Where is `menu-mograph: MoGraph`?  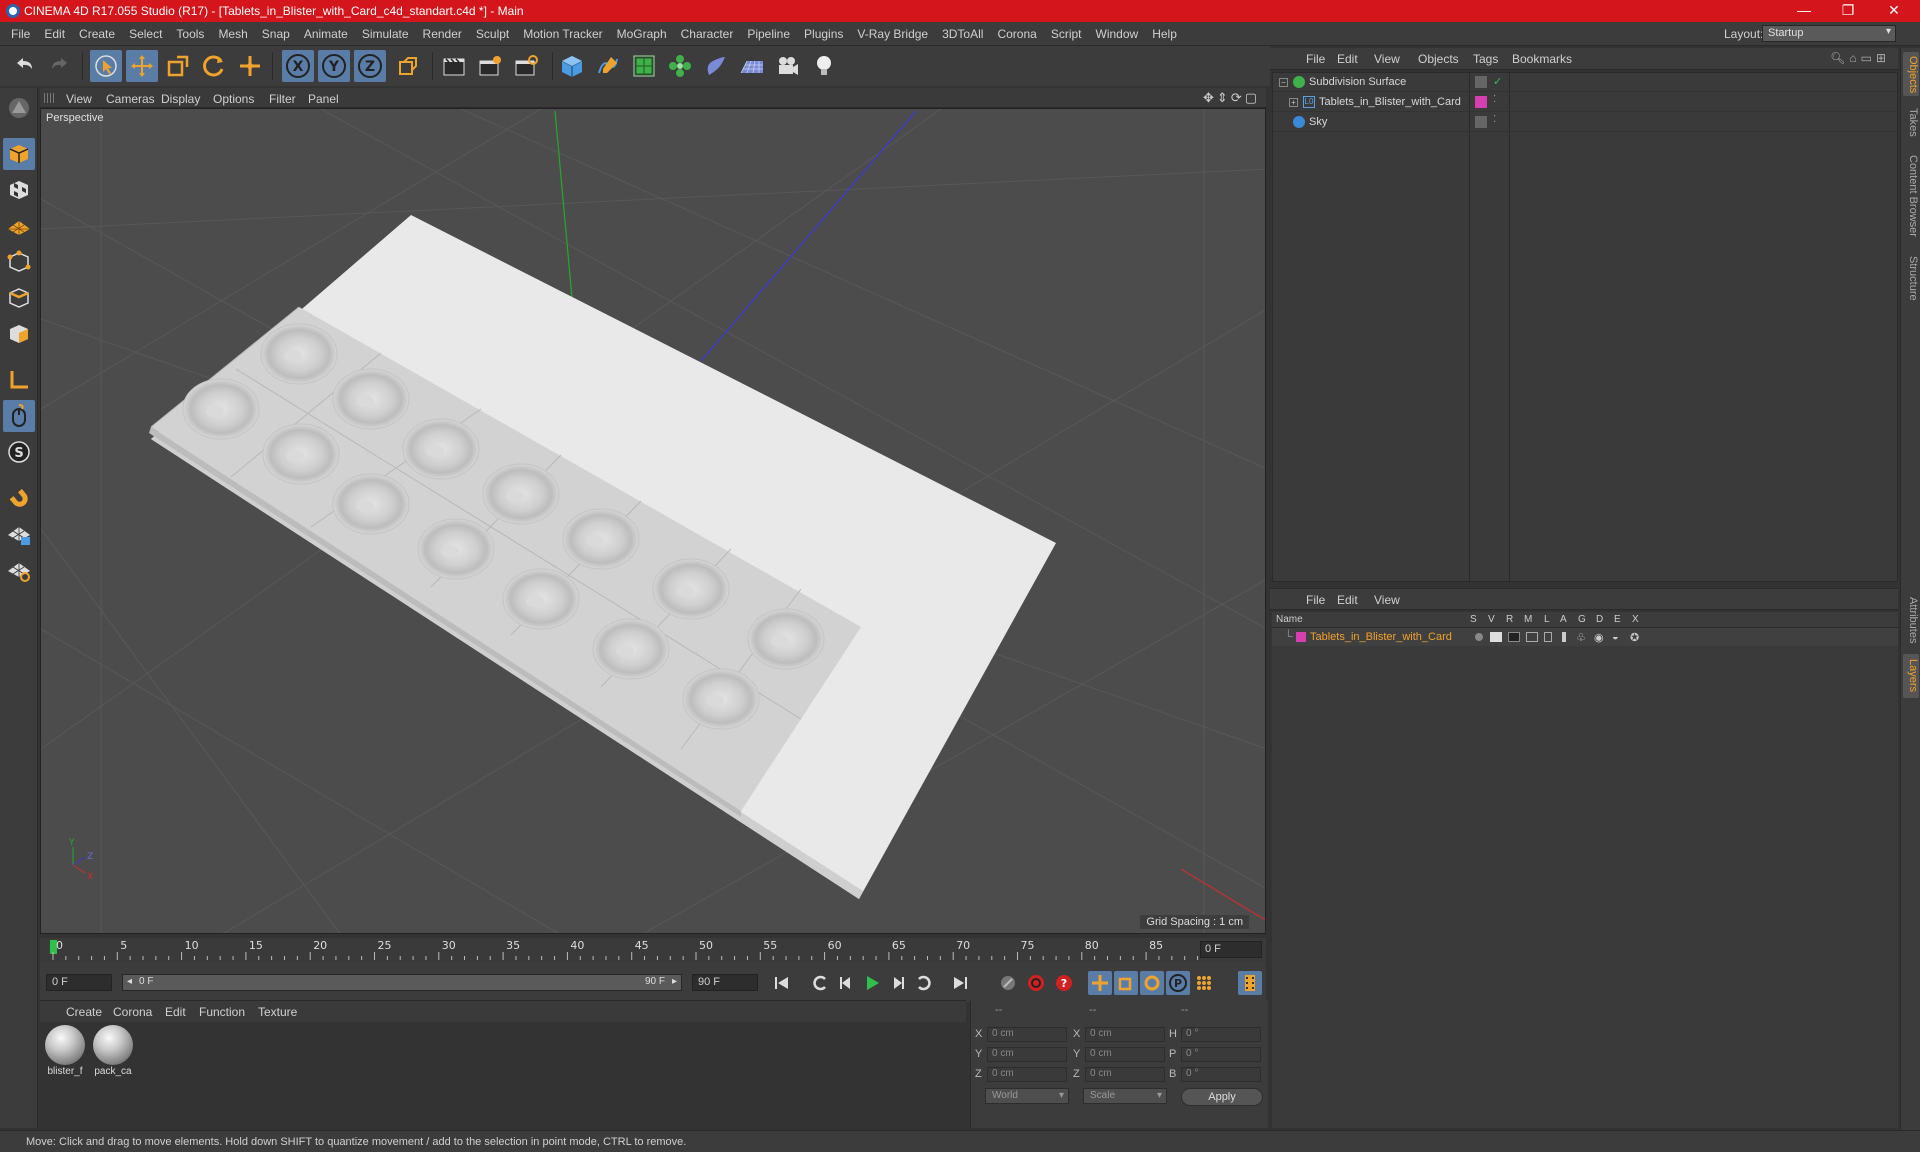
menu-mograph: MoGraph is located at coordinates (642, 34).